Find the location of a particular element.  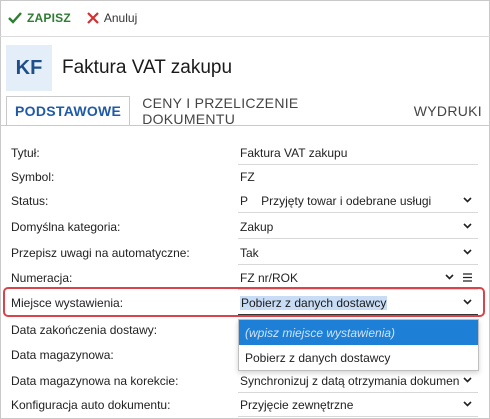

status-select: P Przyjęty towar i odebrane usługi is located at coordinates (358, 202).